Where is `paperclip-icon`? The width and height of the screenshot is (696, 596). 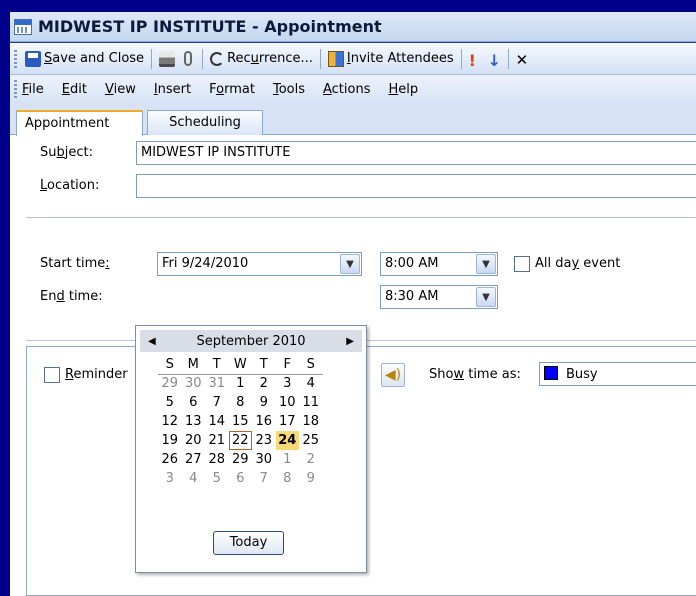
paperclip-icon is located at coordinates (188, 58).